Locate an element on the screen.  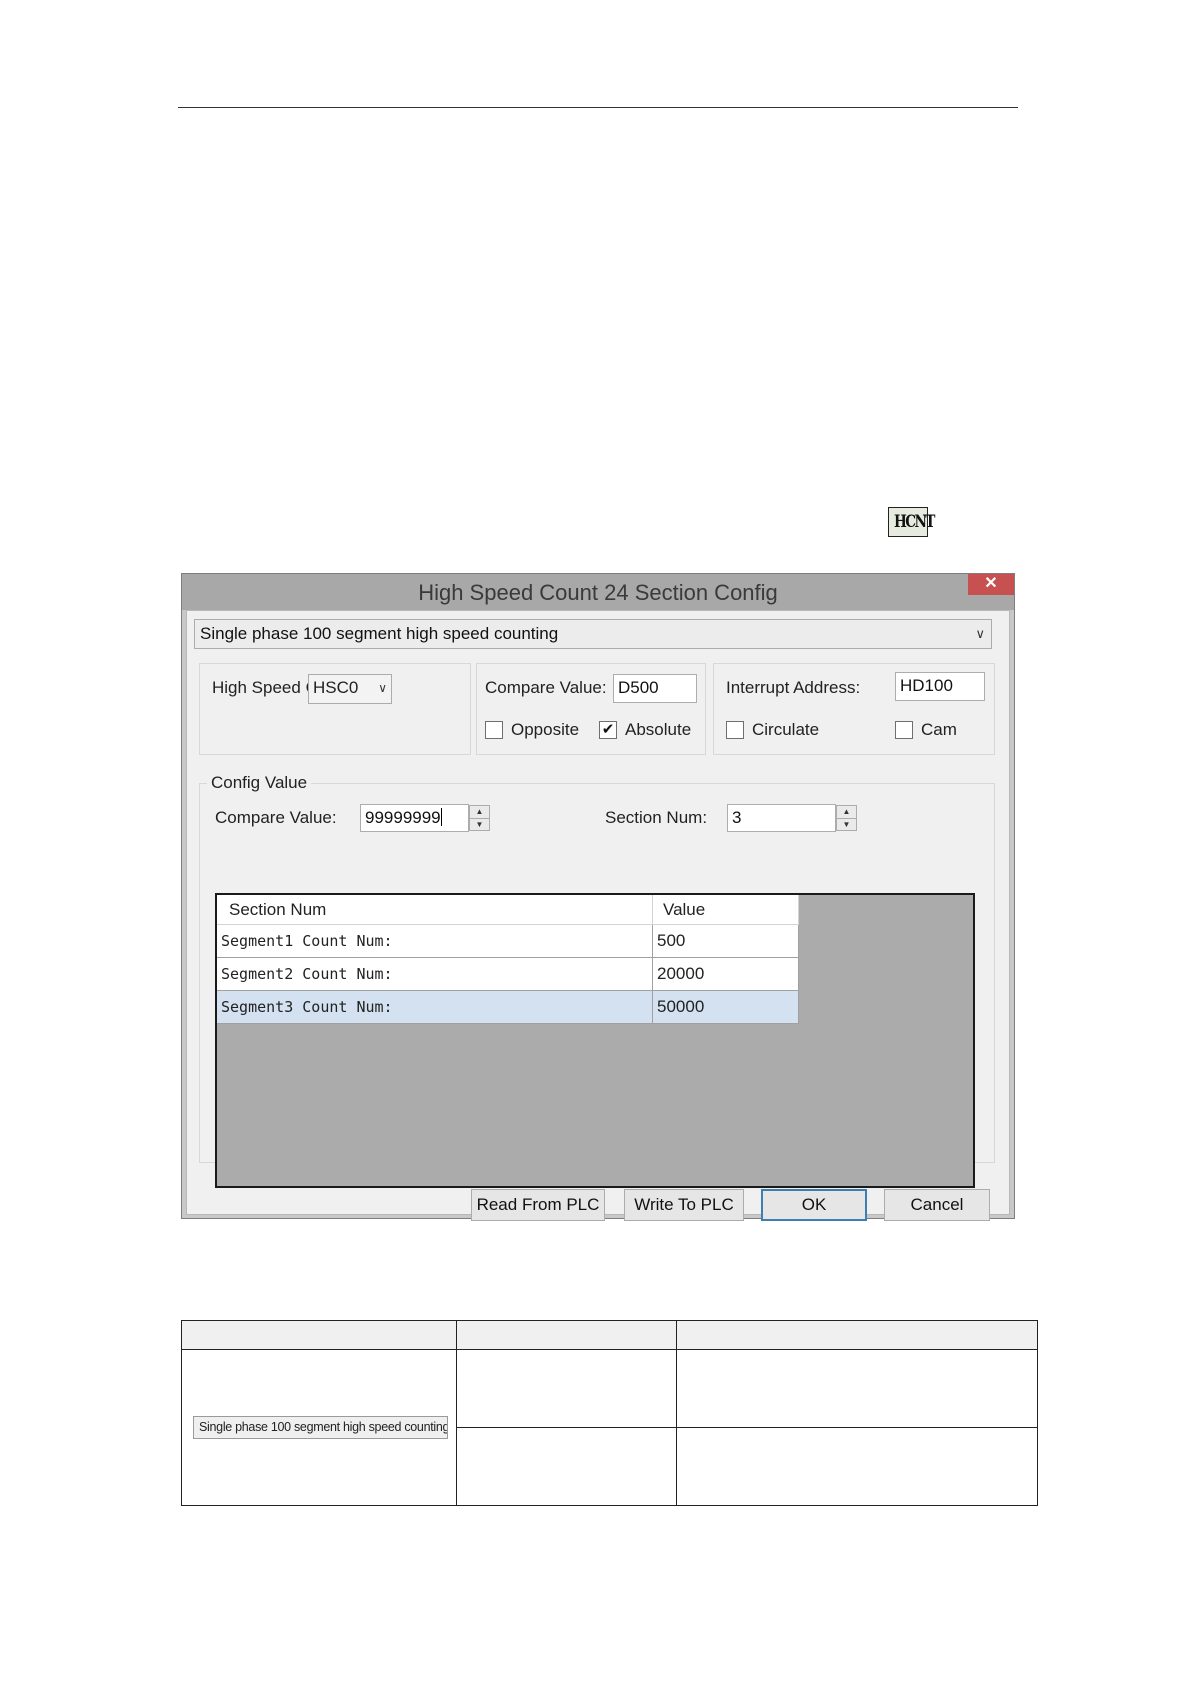
table-row: 20000 is located at coordinates (726, 974).